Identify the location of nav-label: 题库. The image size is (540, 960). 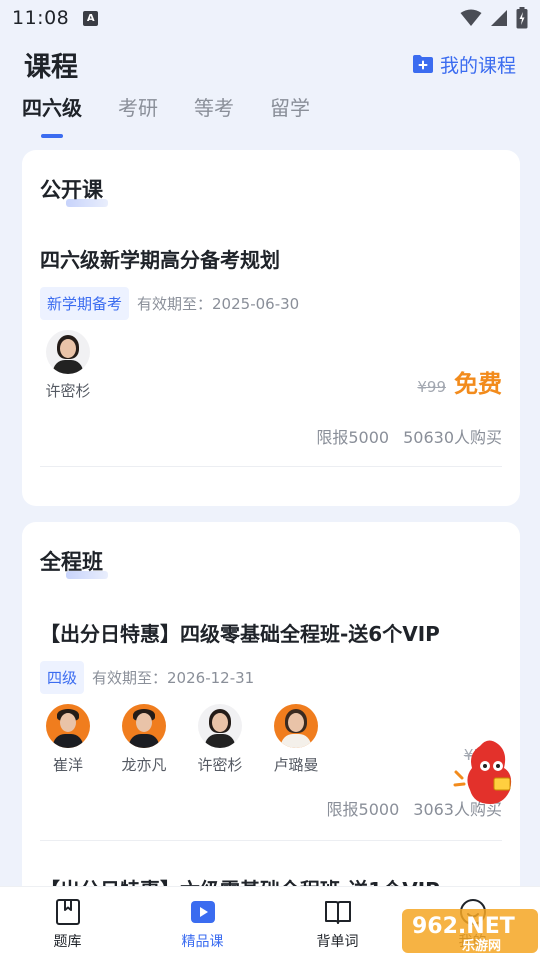
(67, 941).